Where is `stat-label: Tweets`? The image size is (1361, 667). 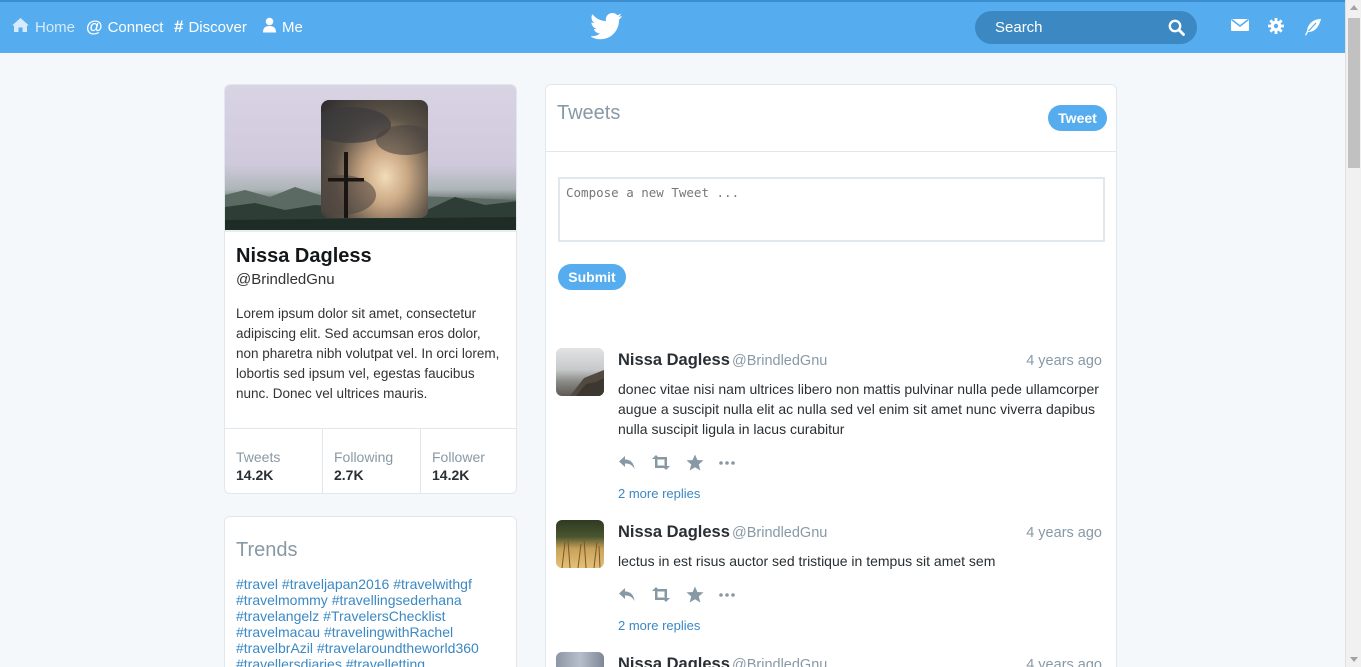
stat-label: Tweets is located at coordinates (258, 457).